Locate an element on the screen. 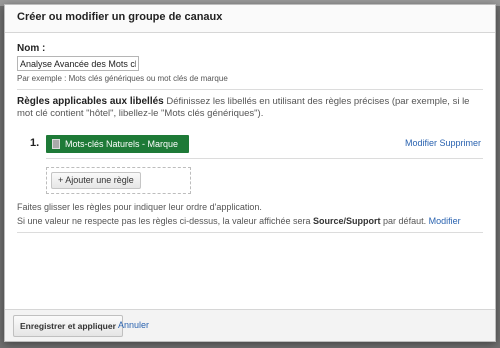 The height and width of the screenshot is (348, 500). save-apply-button: Enregistrer et appliquer is located at coordinates (68, 326).